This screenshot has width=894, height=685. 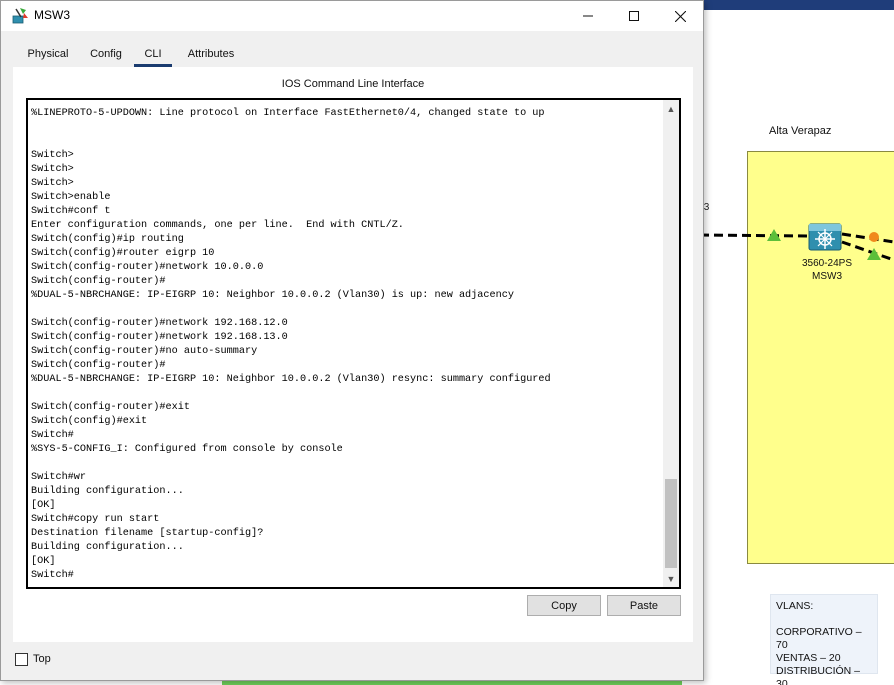 I want to click on vlan-note-heading: VLANS:, so click(x=795, y=606).